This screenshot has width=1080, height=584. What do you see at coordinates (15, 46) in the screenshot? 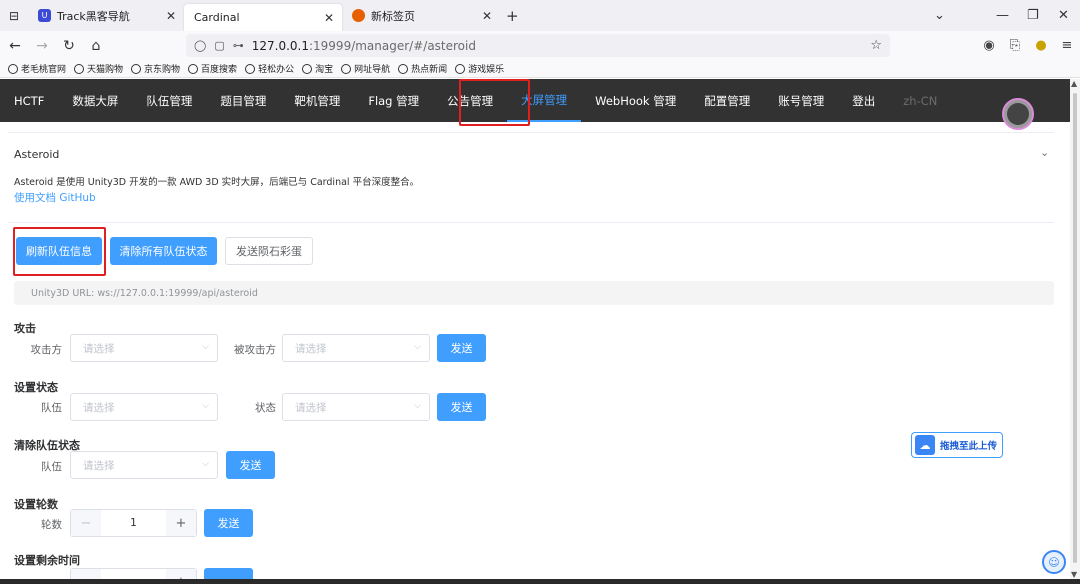
I see `back-icon: ←` at bounding box center [15, 46].